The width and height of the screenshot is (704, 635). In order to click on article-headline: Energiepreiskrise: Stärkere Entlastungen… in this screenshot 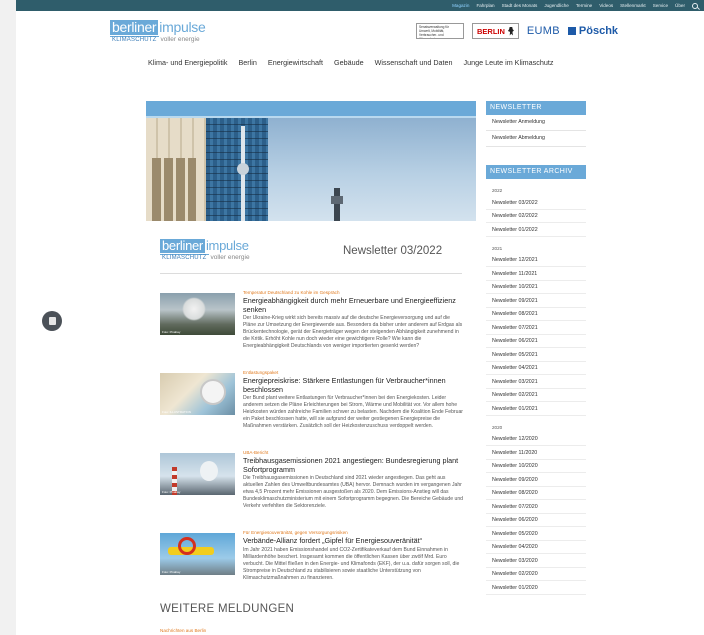, I will do `click(353, 385)`.